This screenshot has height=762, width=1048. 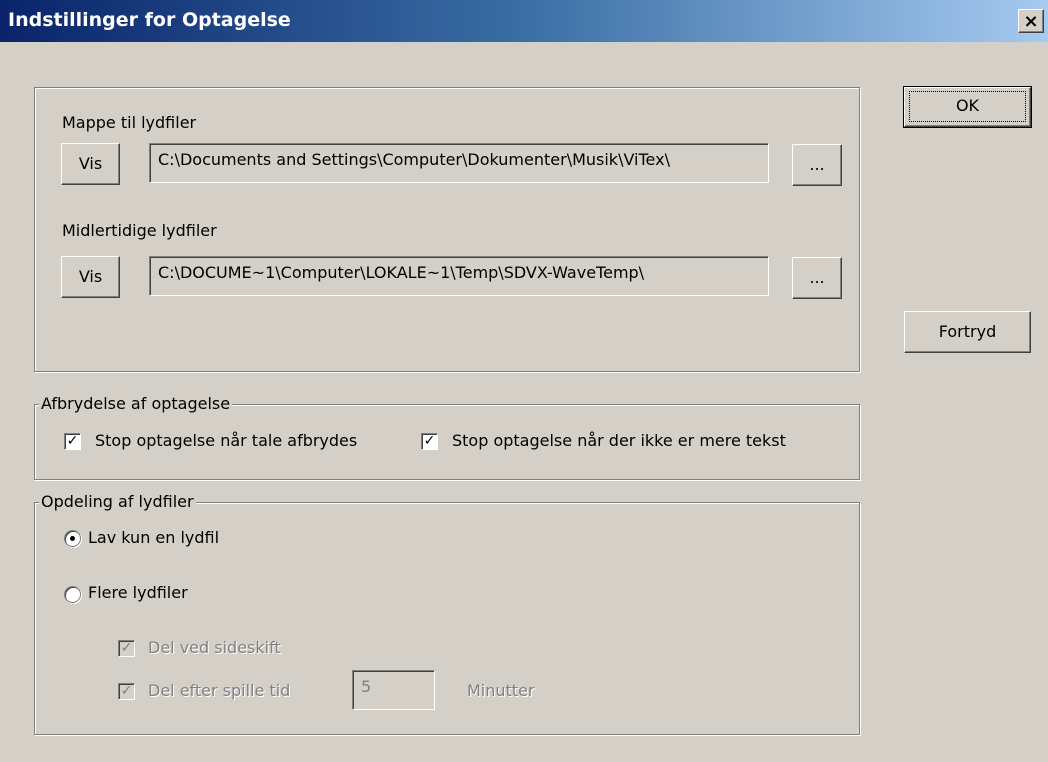 I want to click on show-temp-folder-label: Vis, so click(x=90, y=276).